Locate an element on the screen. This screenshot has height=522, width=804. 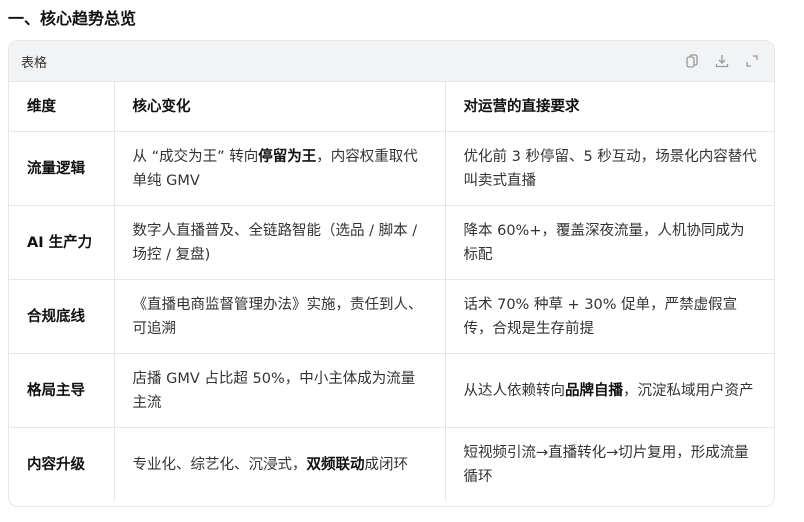
text-segment: 《直播电商监督管理办法》实施，责任到人、可追溯 is located at coordinates (277, 316).